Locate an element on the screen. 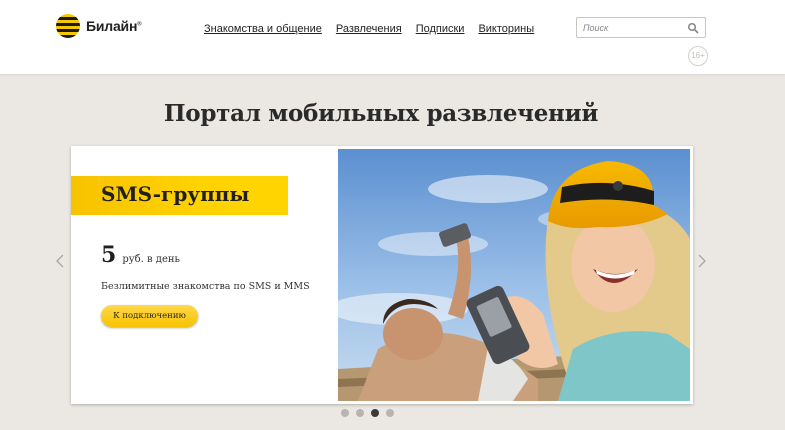 The height and width of the screenshot is (430, 785). page-title: Портал мобильных развлечений is located at coordinates (381, 113).